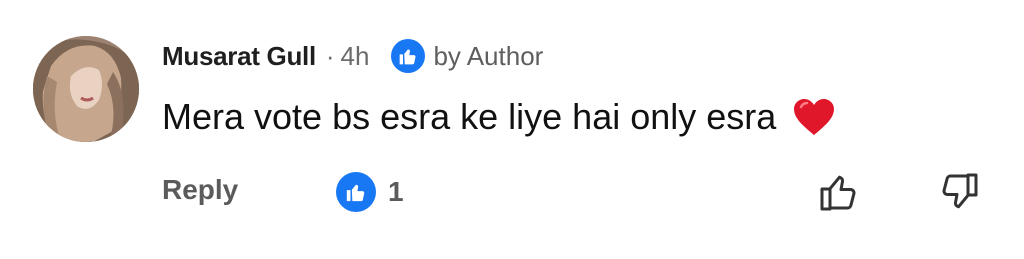 This screenshot has width=1024, height=259. Describe the element at coordinates (814, 117) in the screenshot. I see `heart-emoji-icon` at that location.